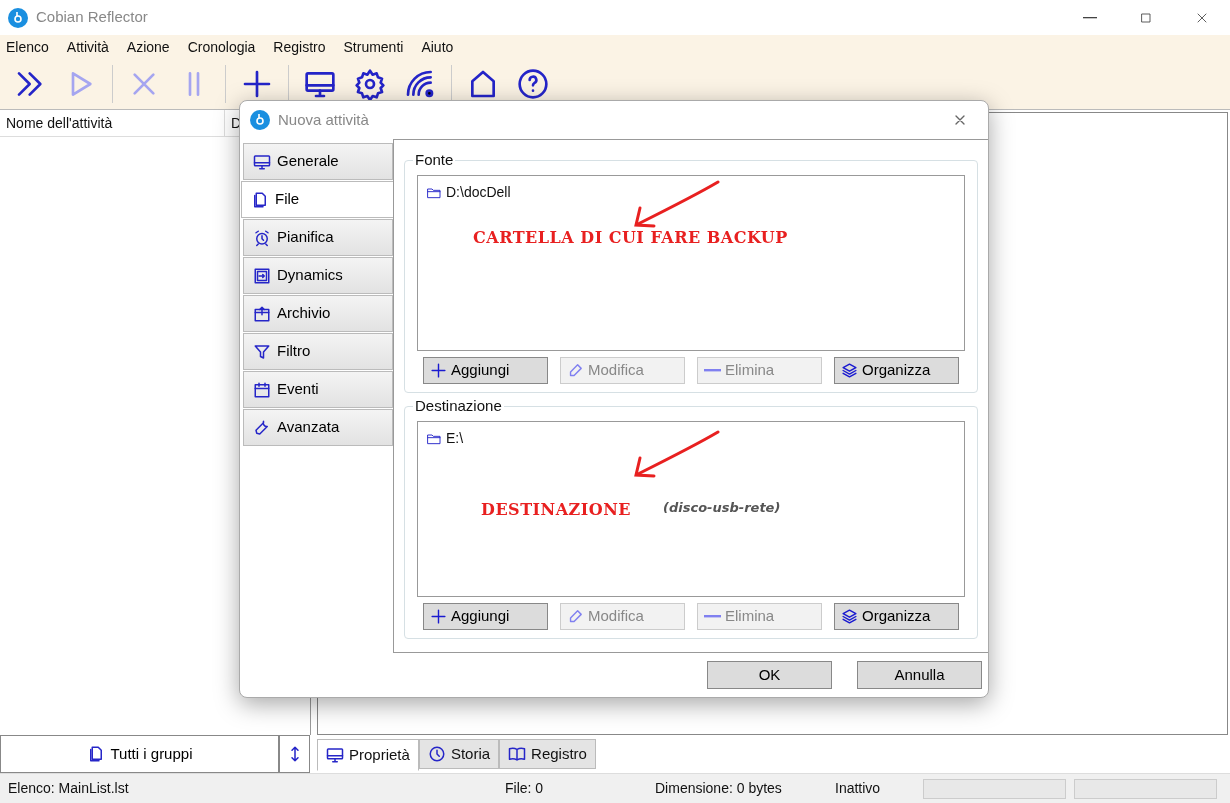  Describe the element at coordinates (459, 754) in the screenshot. I see `tab: Storia` at that location.